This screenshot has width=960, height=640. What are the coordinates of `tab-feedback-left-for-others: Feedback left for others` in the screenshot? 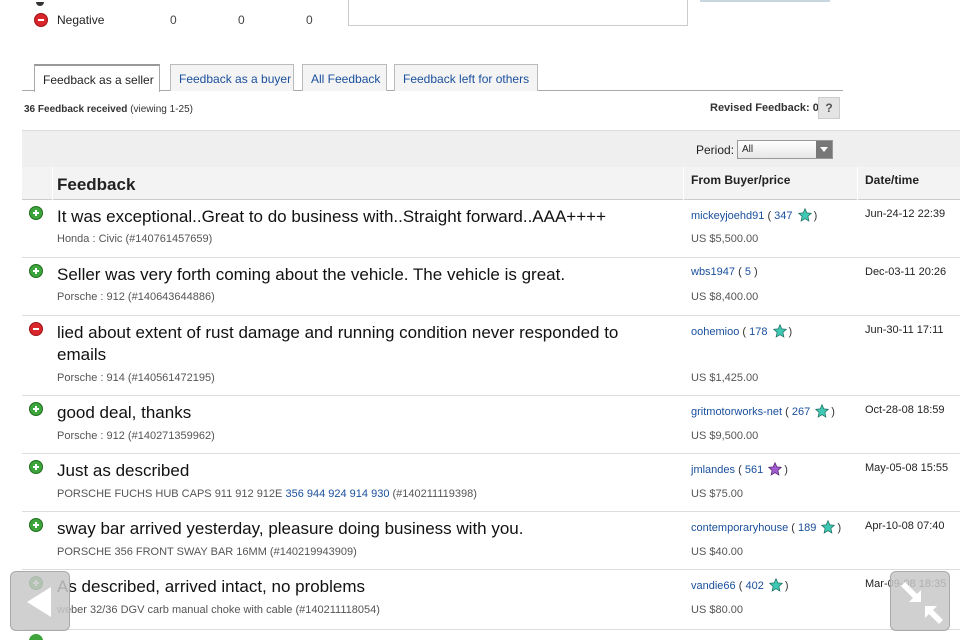 It's located at (466, 77).